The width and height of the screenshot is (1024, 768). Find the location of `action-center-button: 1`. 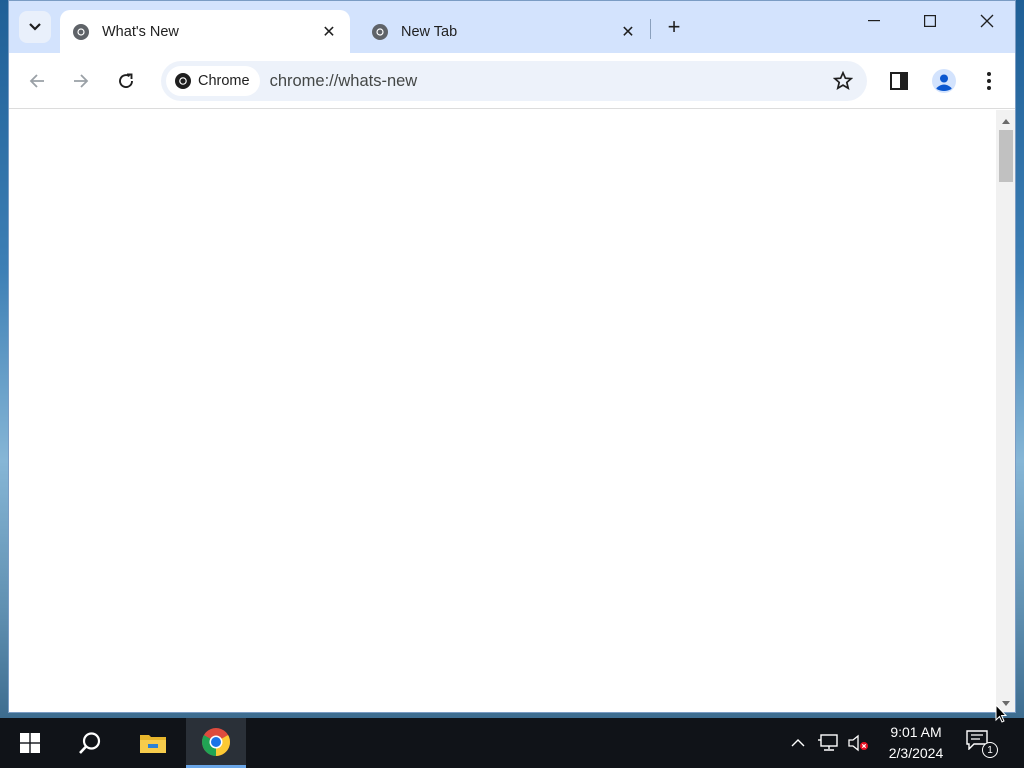

action-center-button: 1 is located at coordinates (982, 744).